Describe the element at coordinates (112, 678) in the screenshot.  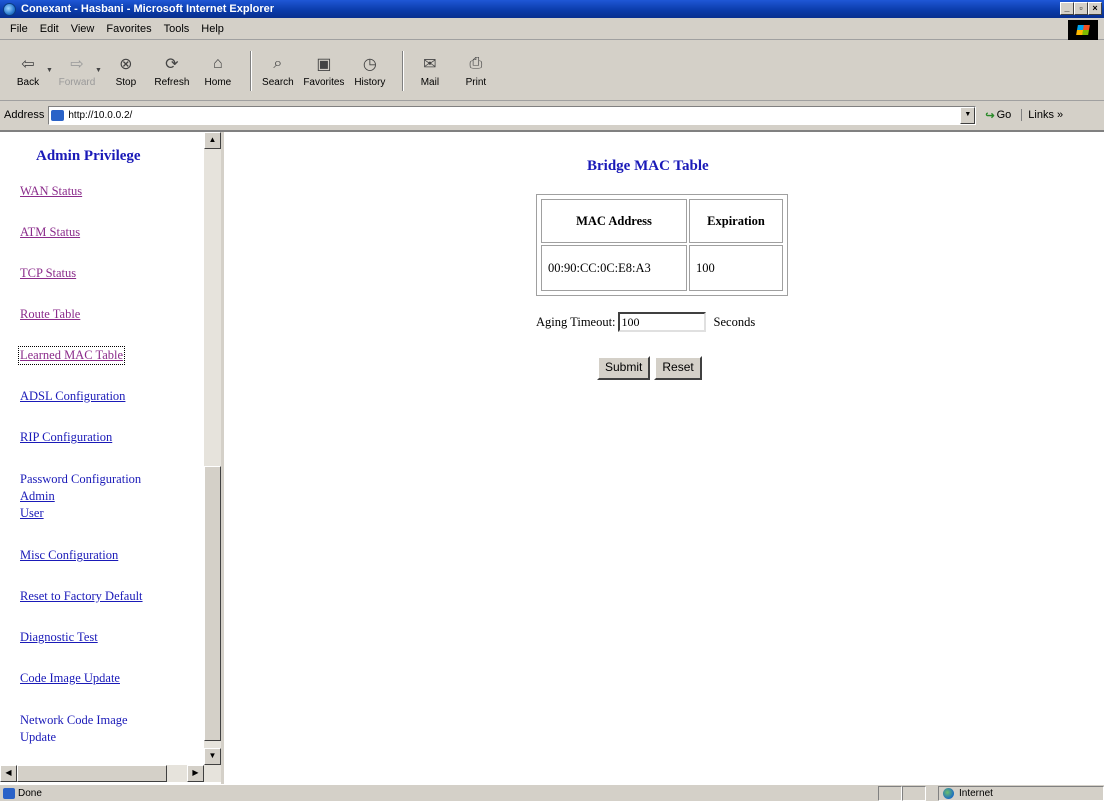
I see `nav-link-code-image-update: Code Image Update` at that location.